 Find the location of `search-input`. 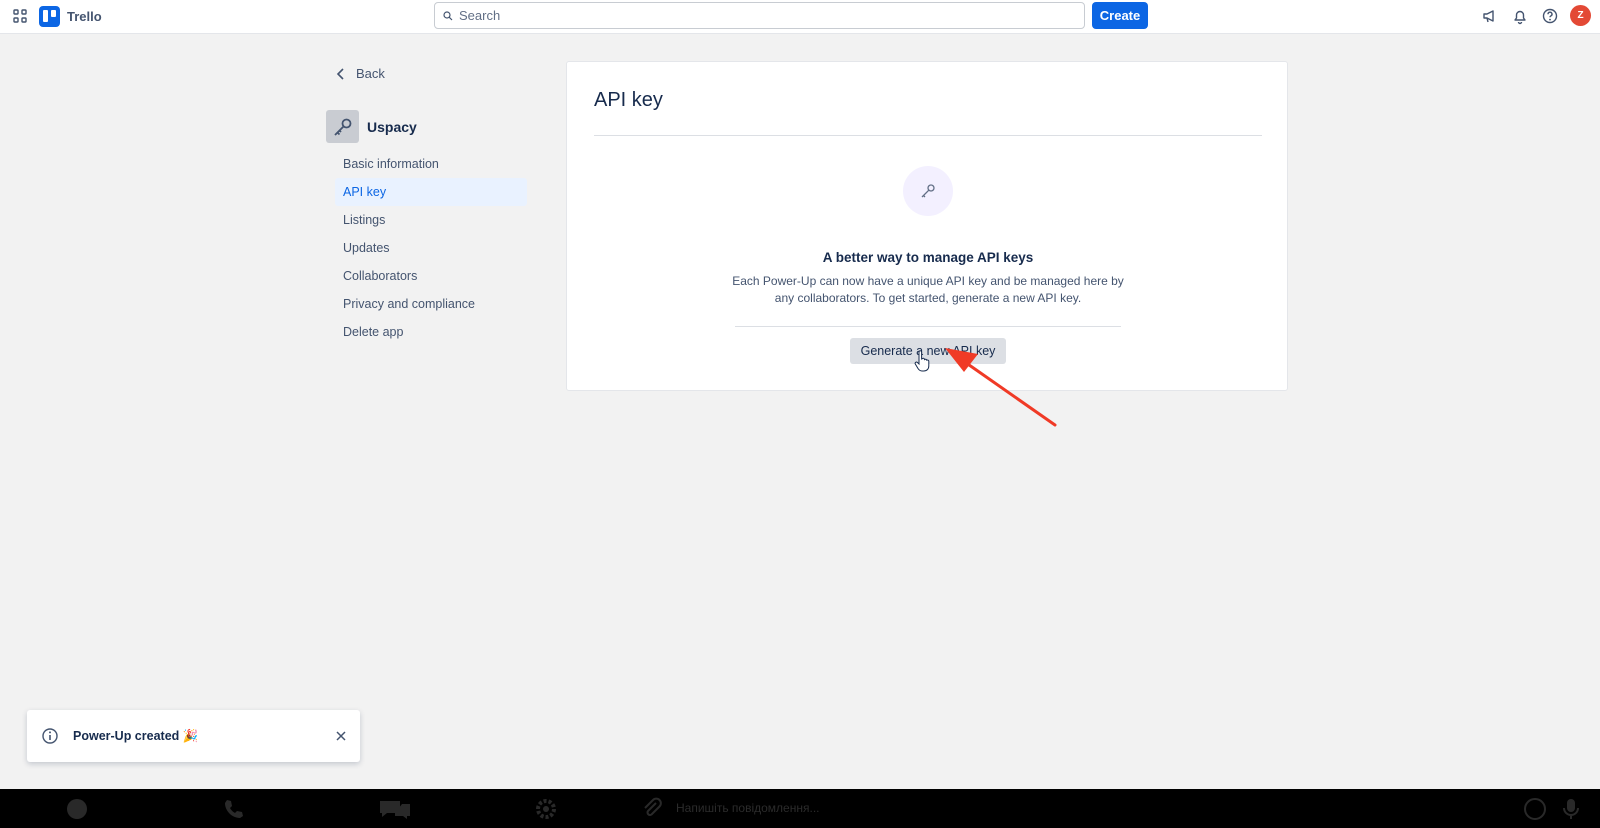

search-input is located at coordinates (759, 15).